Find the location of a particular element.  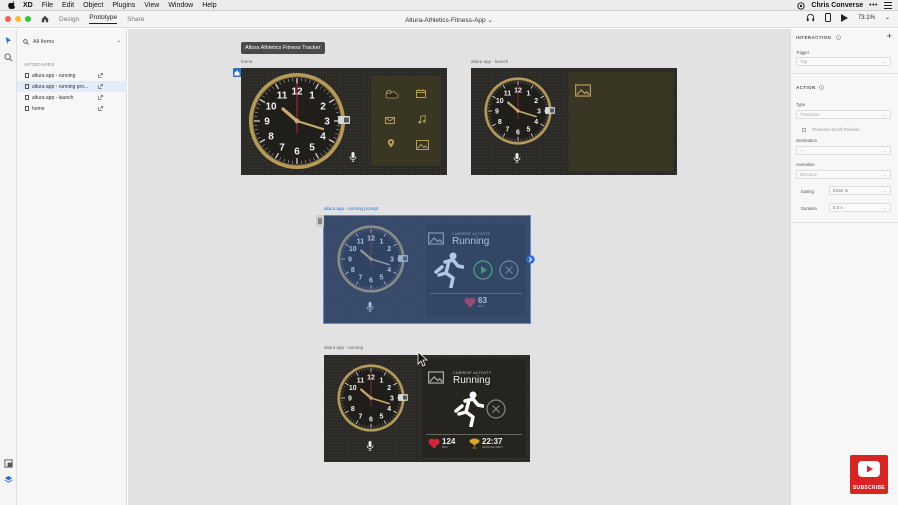

home-start-flag-icon is located at coordinates (237, 72).